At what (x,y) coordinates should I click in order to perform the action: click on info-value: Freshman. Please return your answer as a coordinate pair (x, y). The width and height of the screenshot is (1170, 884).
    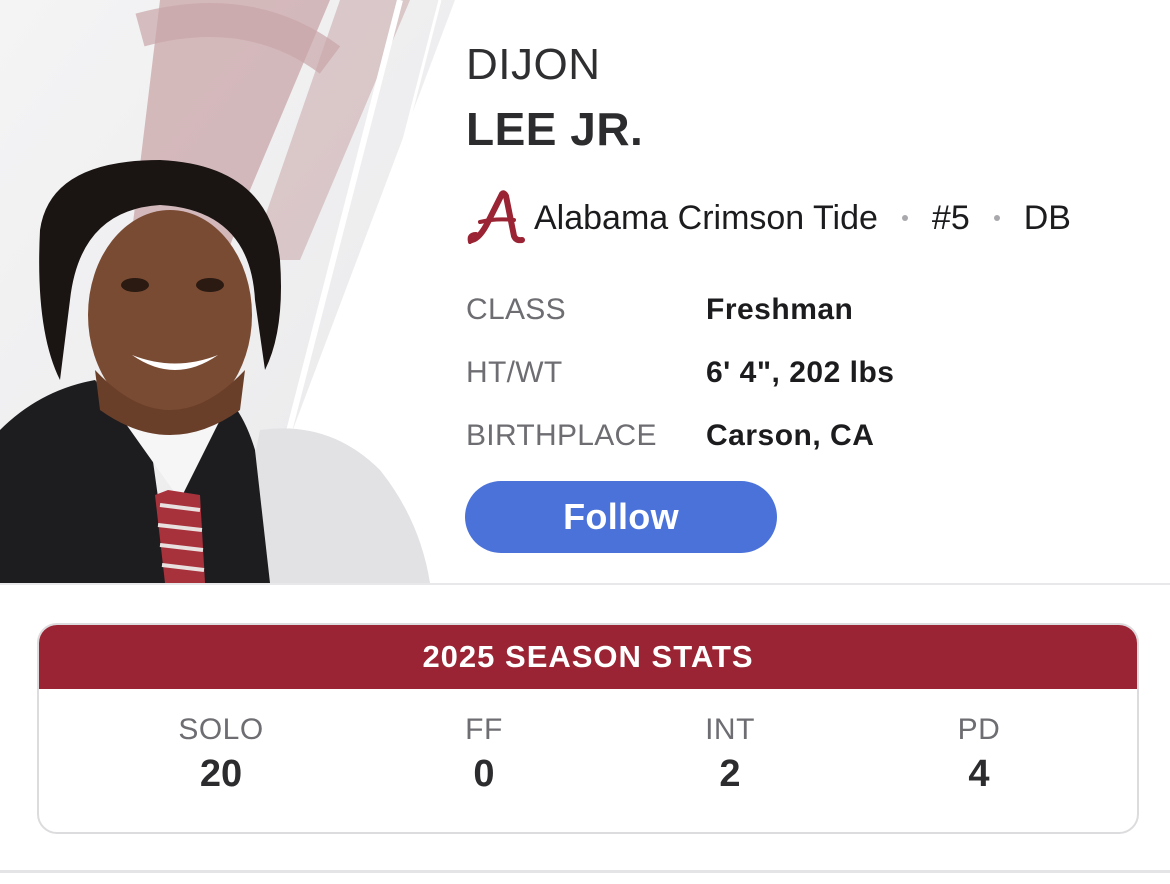
    Looking at the image, I should click on (780, 309).